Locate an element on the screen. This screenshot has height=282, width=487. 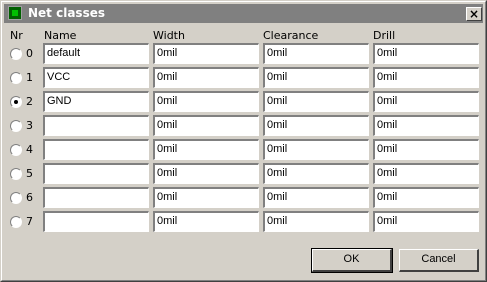
header-name: Name is located at coordinates (60, 35).